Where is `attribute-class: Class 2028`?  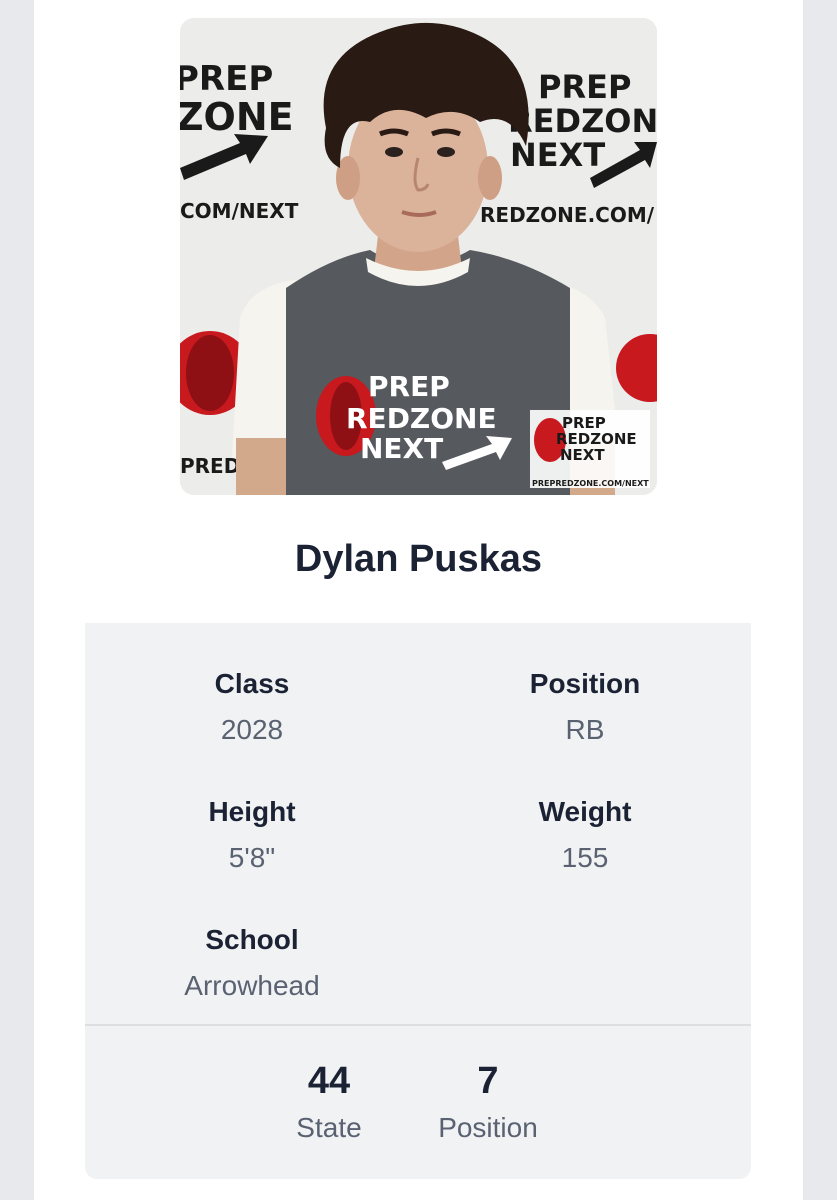
attribute-class: Class 2028 is located at coordinates (252, 707).